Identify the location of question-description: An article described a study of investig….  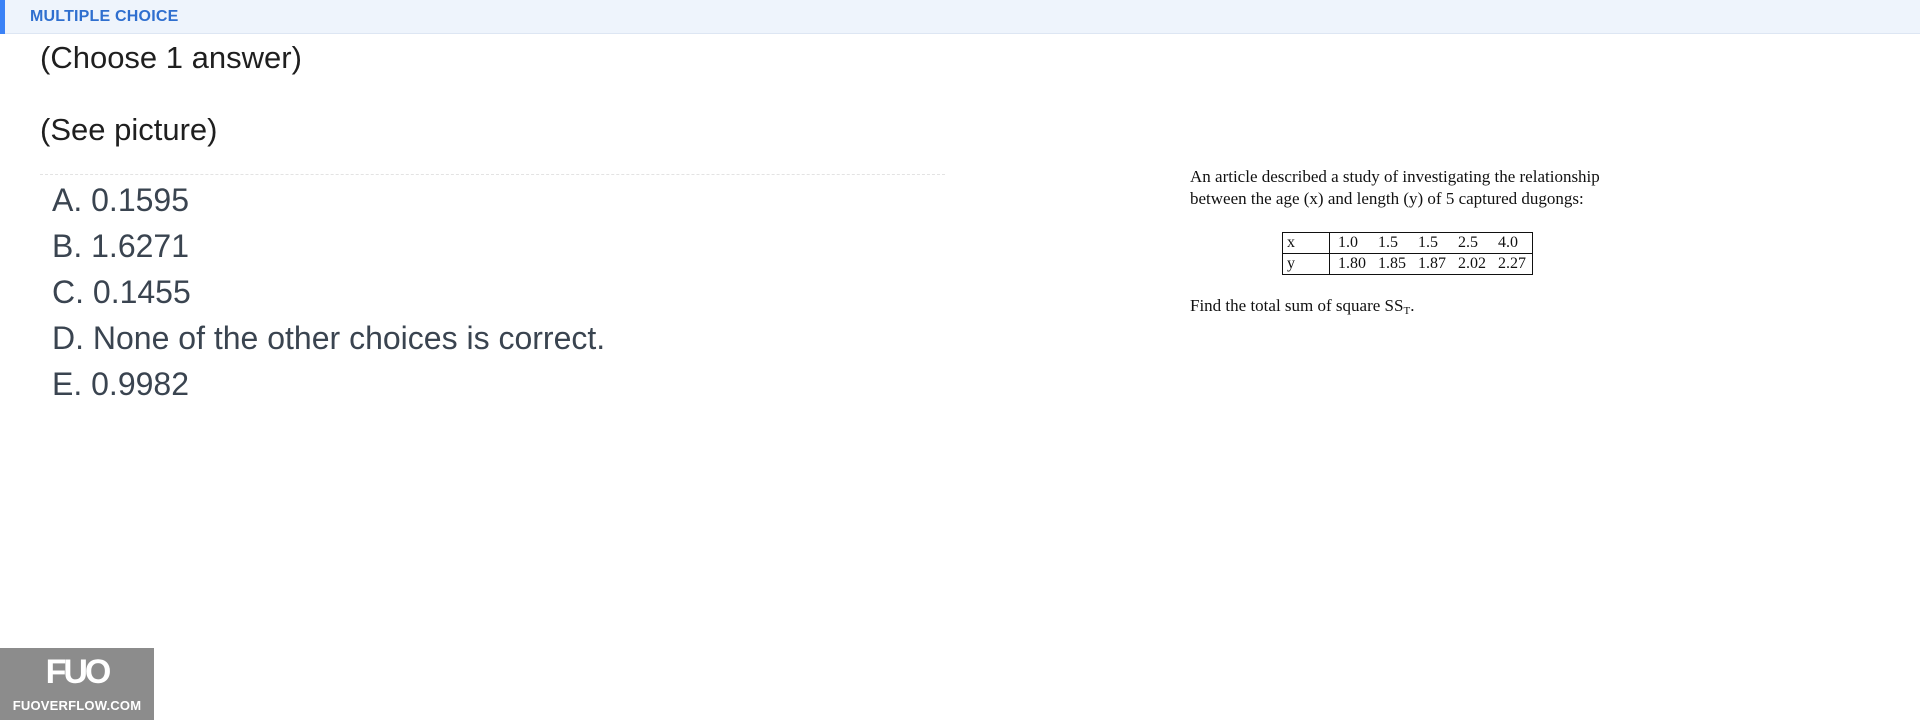
(1440, 188).